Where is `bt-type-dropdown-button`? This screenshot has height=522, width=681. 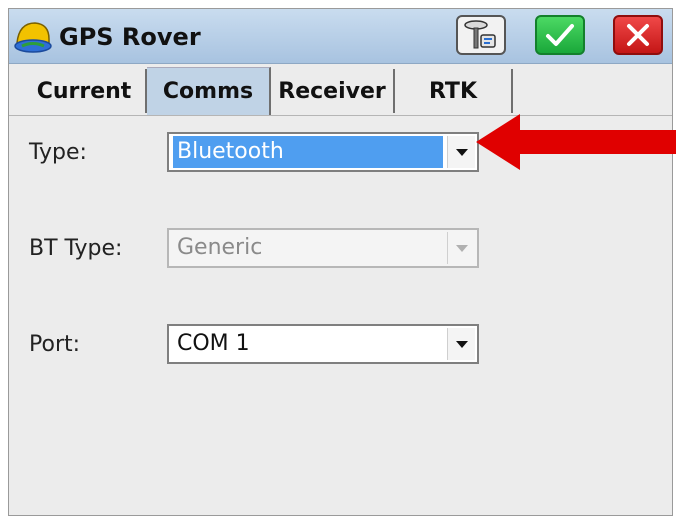
bt-type-dropdown-button is located at coordinates (461, 248).